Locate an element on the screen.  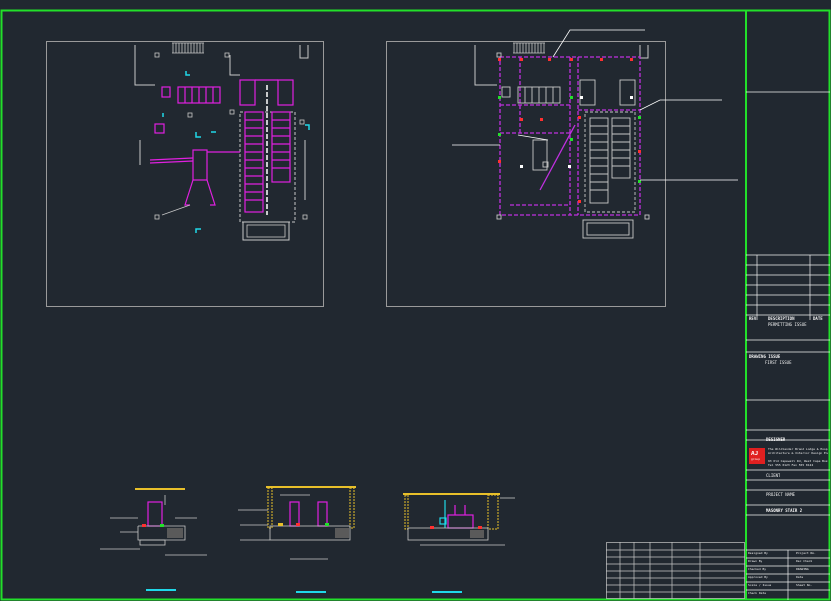
logo-subtext: group is located at coordinates (756, 459).